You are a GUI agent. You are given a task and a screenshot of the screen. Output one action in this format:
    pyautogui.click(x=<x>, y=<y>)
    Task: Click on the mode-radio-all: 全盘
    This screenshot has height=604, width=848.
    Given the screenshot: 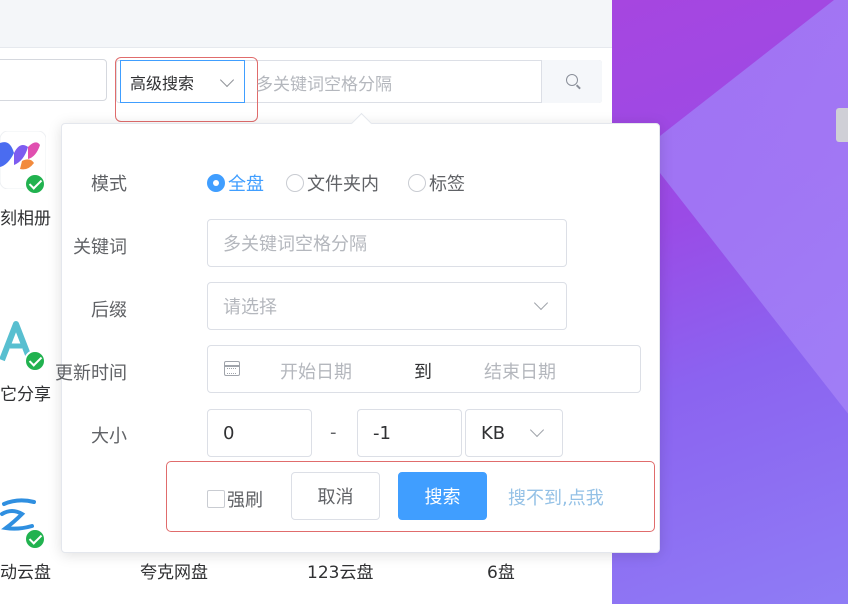 What is the action you would take?
    pyautogui.click(x=235, y=183)
    